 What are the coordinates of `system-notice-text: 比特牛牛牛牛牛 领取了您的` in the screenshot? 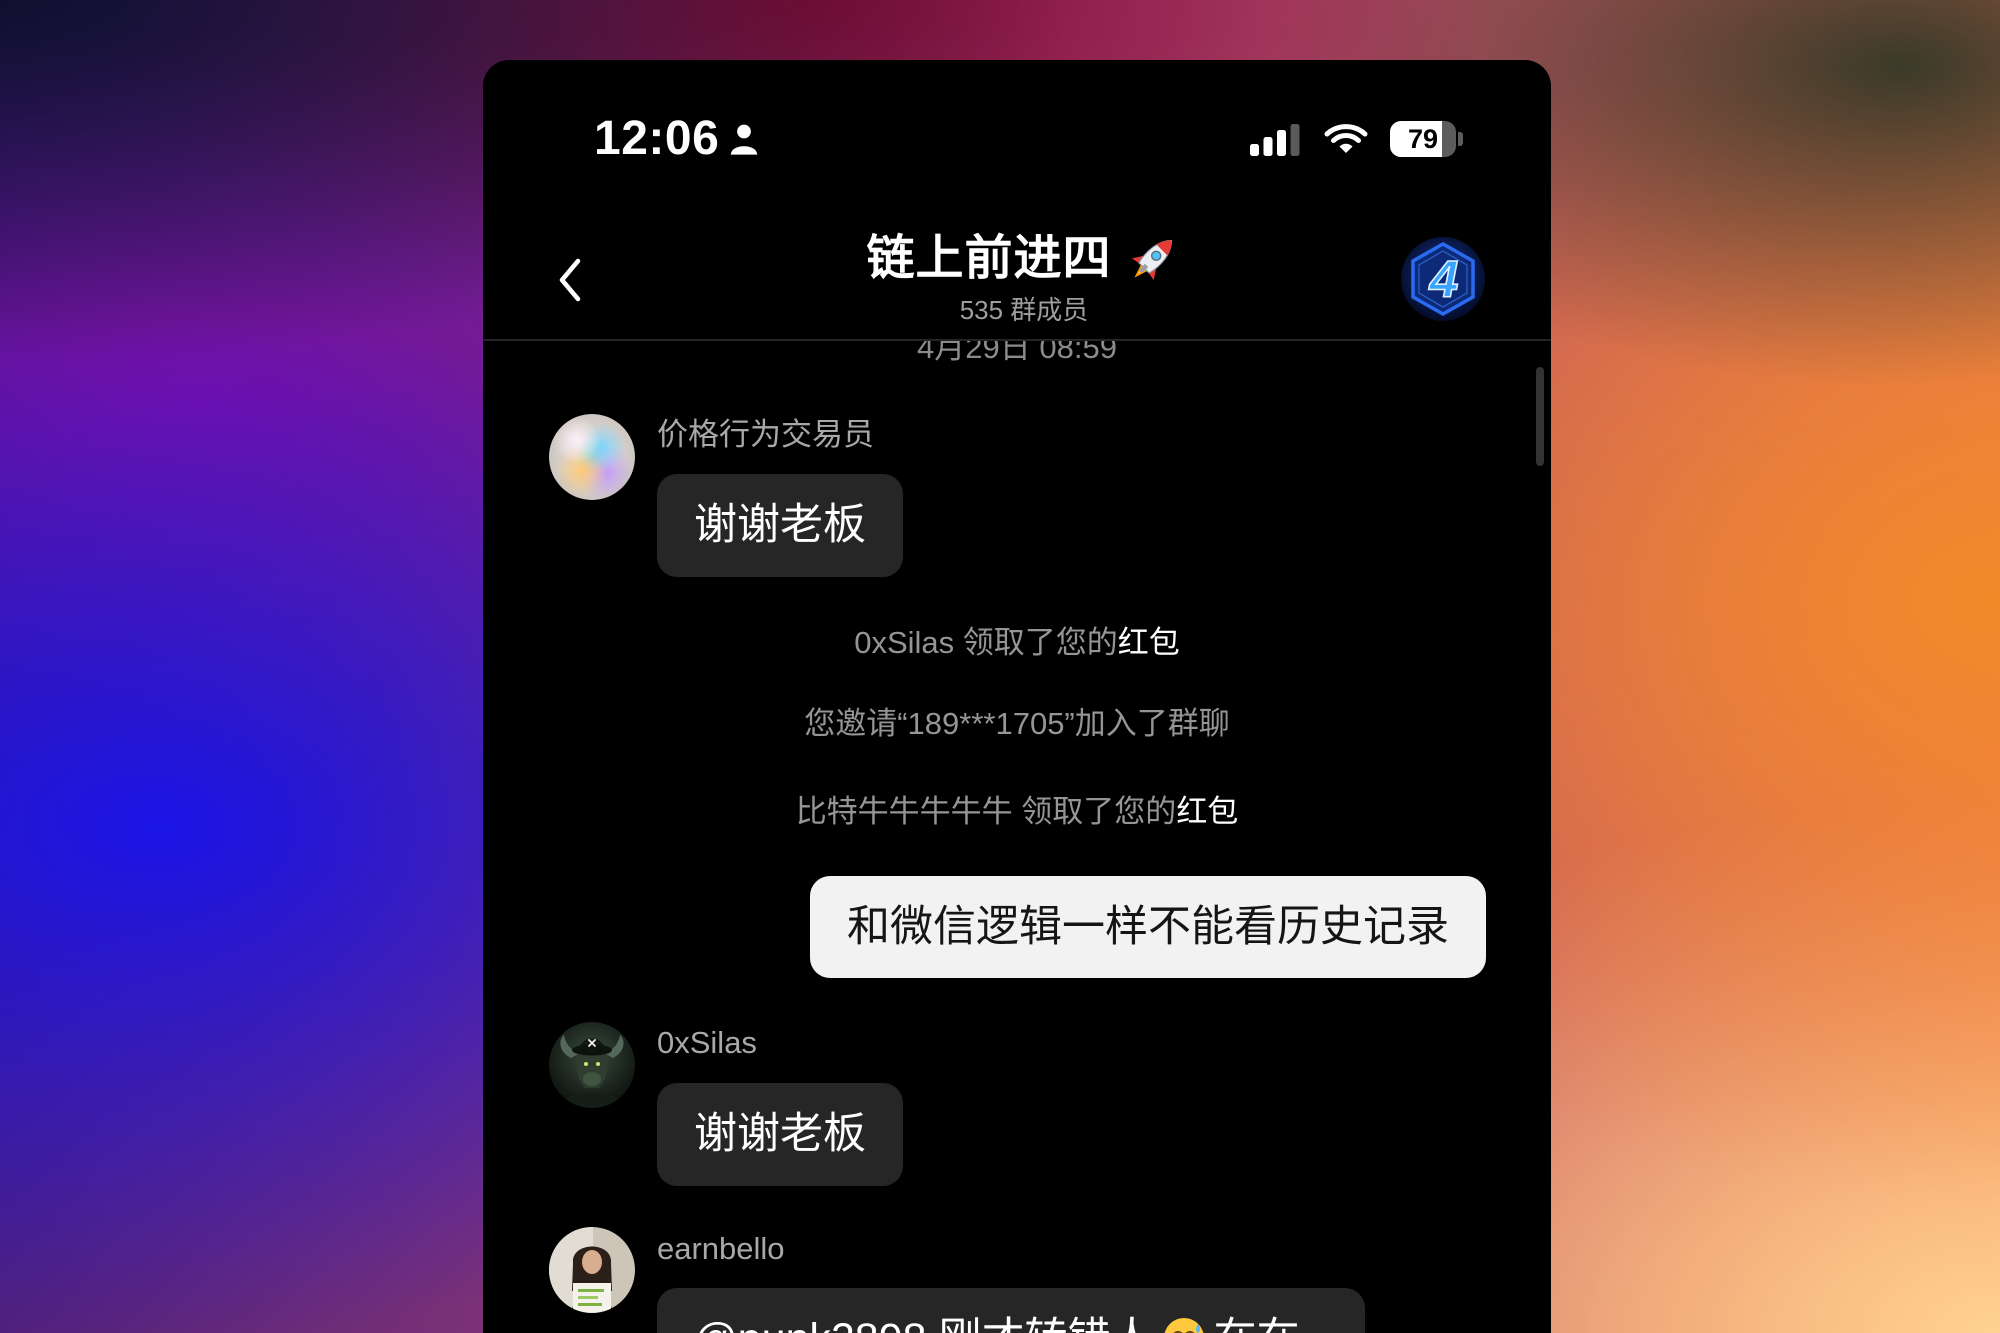 It's located at (986, 811).